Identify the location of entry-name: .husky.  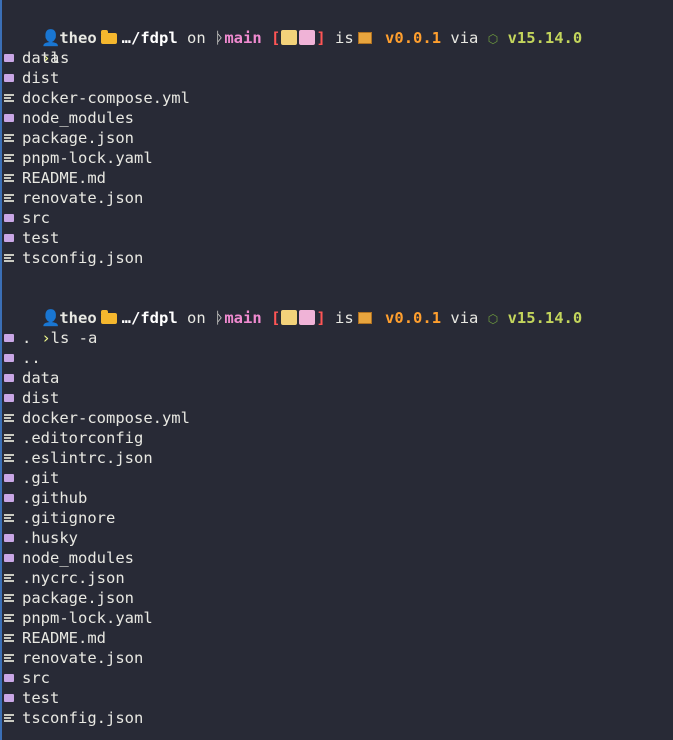
(50, 538).